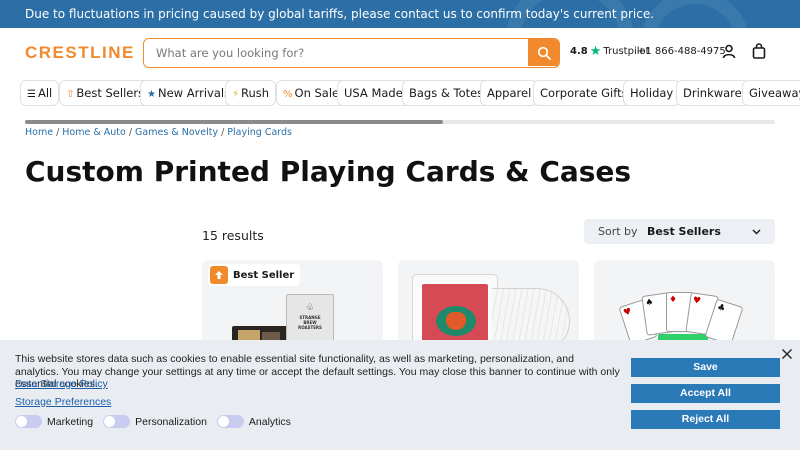  Describe the element at coordinates (176, 132) in the screenshot. I see `breadcrumb-games-novelty: Games & Novelty` at that location.